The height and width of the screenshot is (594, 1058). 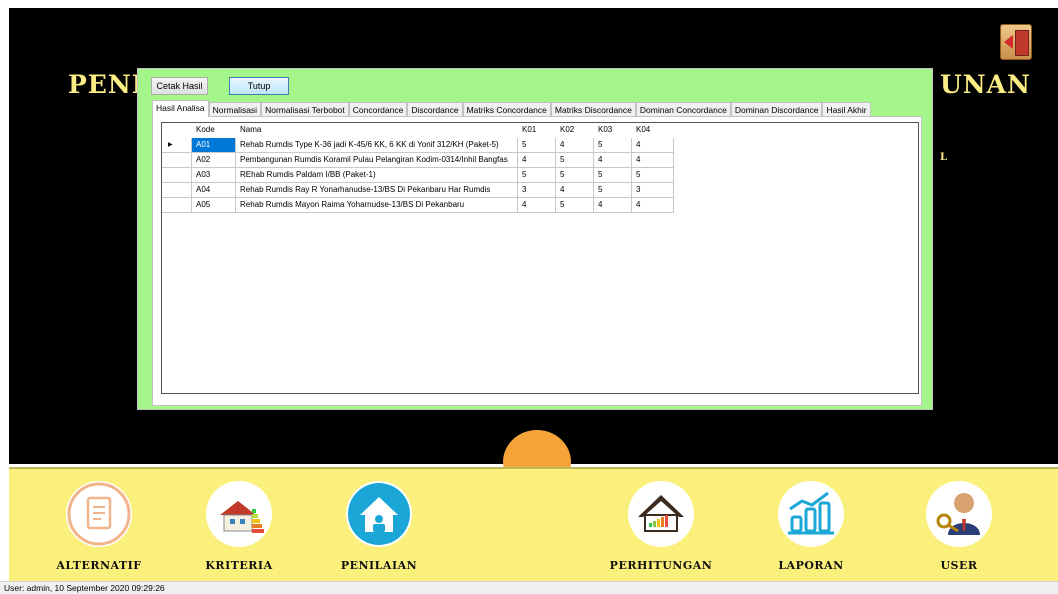 I want to click on nav-penilaian: PENILAIAN, so click(x=379, y=524).